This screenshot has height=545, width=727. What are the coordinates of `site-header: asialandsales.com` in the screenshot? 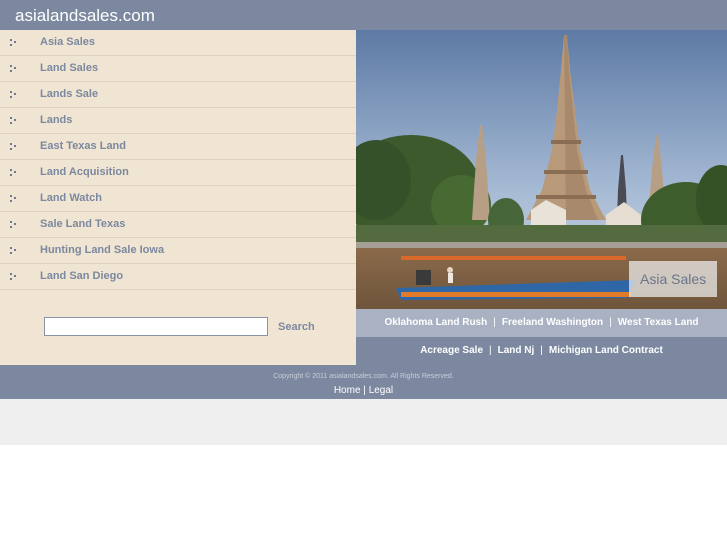 It's located at (363, 15).